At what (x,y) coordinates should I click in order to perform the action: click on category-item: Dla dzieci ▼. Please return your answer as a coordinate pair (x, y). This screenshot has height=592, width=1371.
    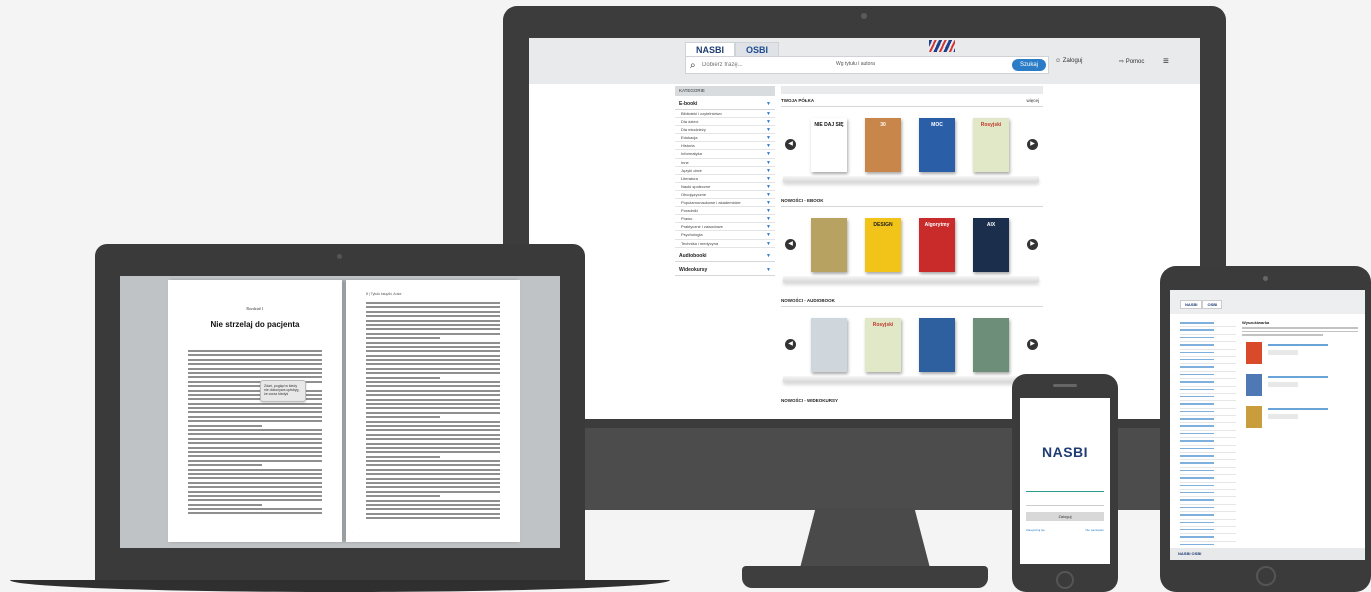
    Looking at the image, I should click on (725, 122).